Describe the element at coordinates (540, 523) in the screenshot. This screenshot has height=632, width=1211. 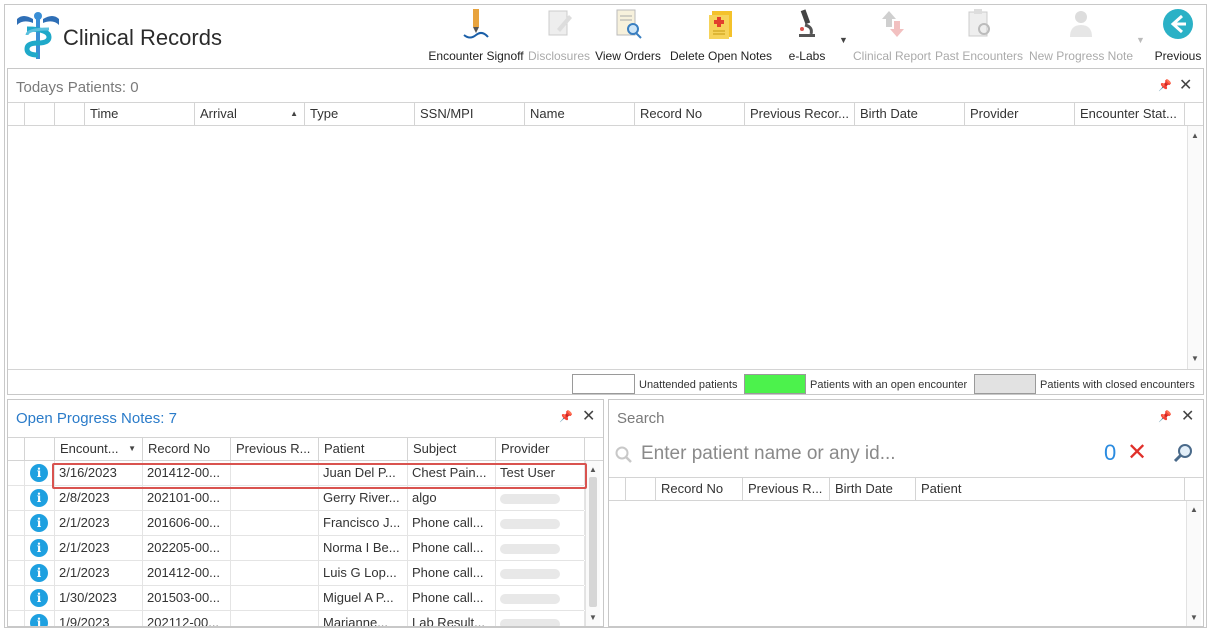
I see `cell-provider` at that location.